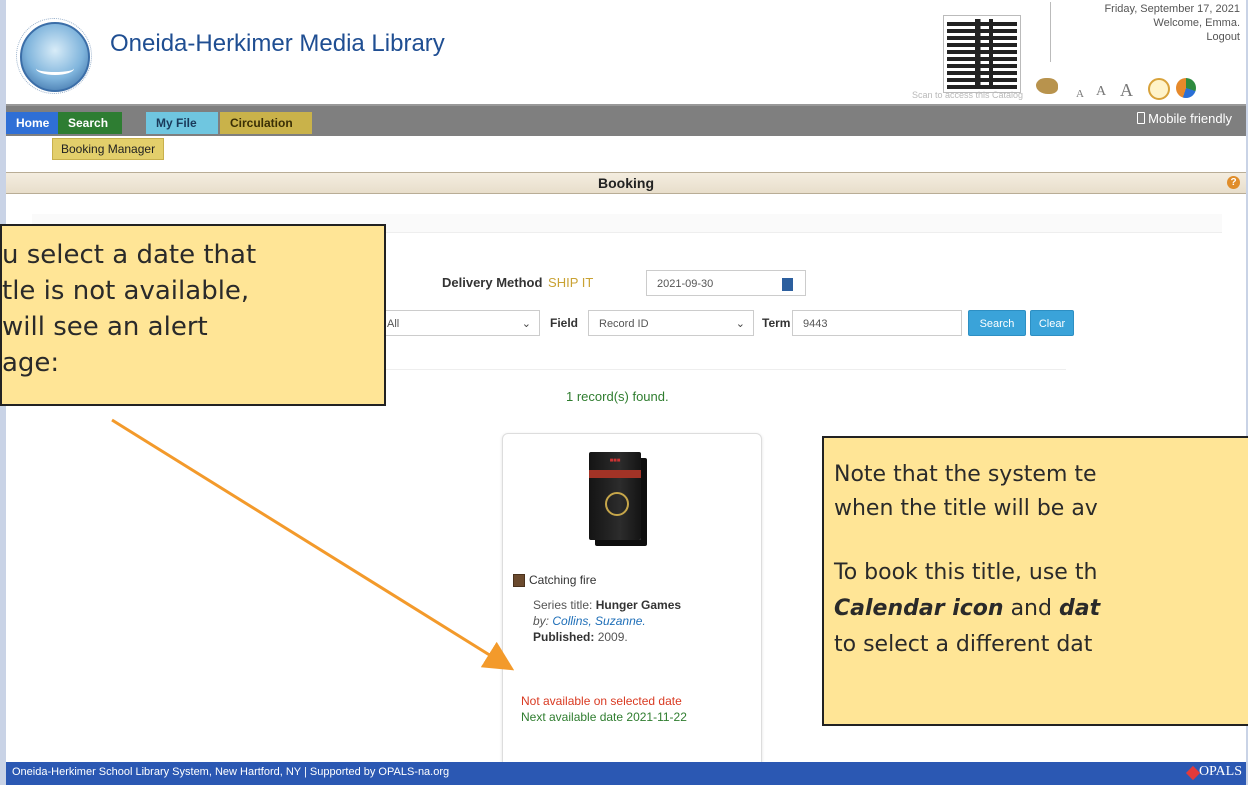  I want to click on callout-left-line-3: will see an alert, so click(105, 327).